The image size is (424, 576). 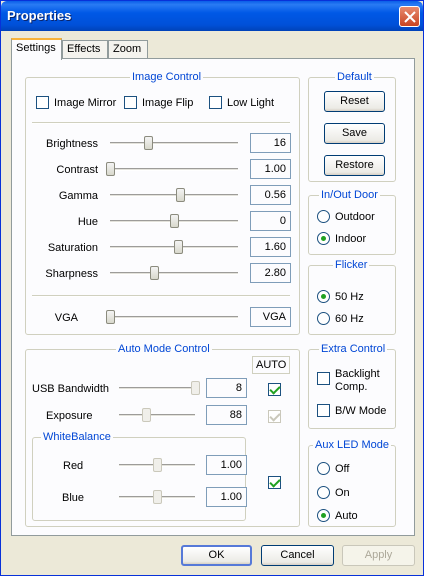 What do you see at coordinates (226, 415) in the screenshot?
I see `exposure-value: 88` at bounding box center [226, 415].